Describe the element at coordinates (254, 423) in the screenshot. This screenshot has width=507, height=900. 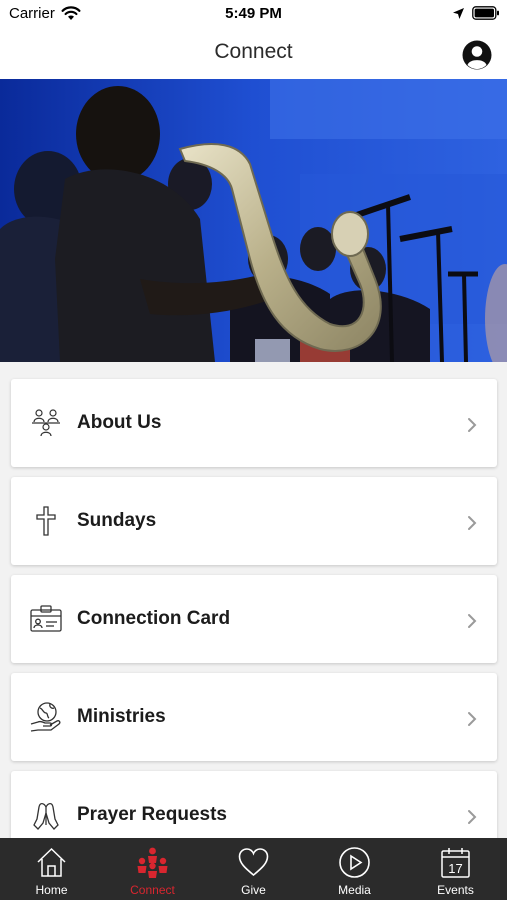
I see `menu-item-about-us: About Us` at that location.